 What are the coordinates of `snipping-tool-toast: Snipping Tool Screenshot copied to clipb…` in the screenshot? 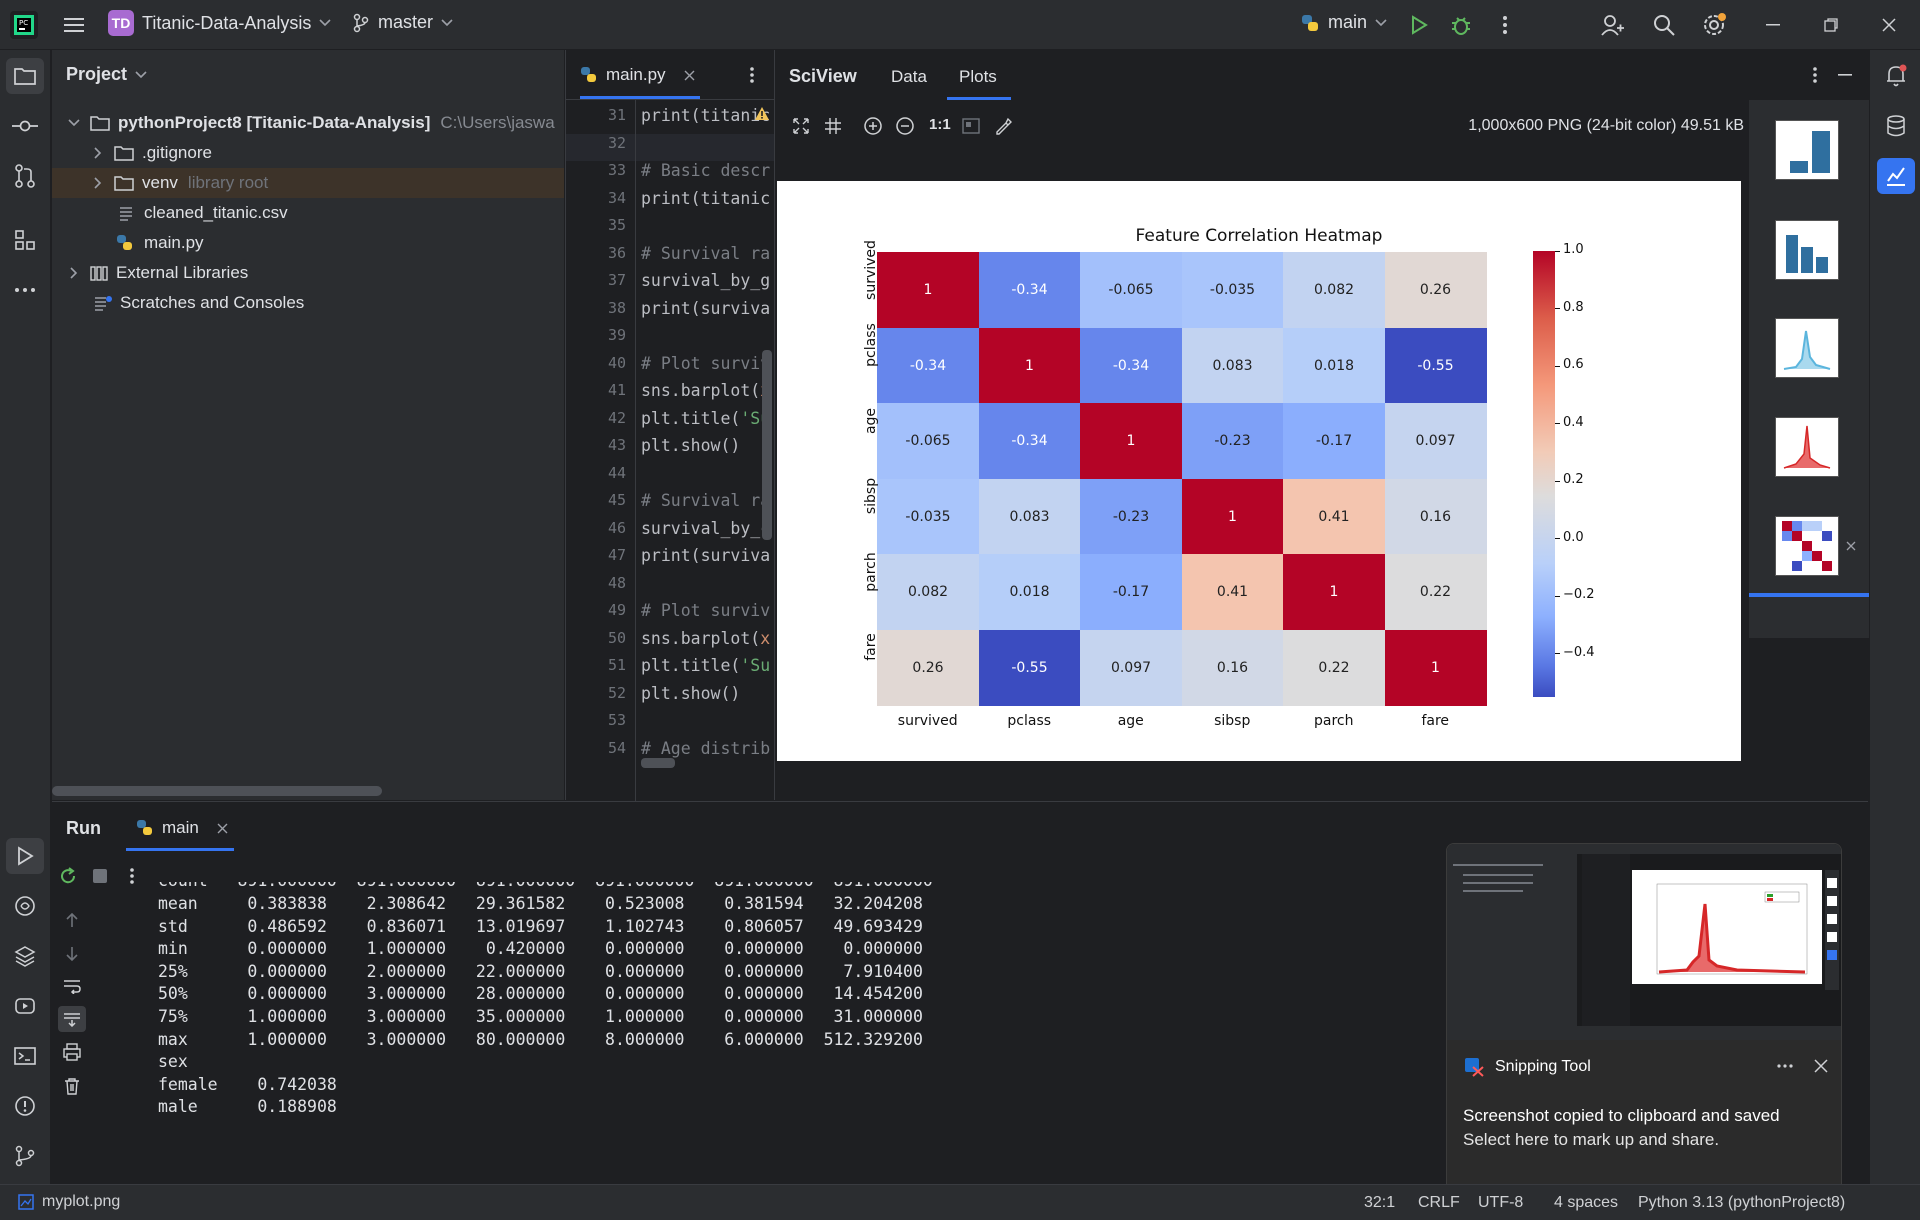 It's located at (1644, 1031).